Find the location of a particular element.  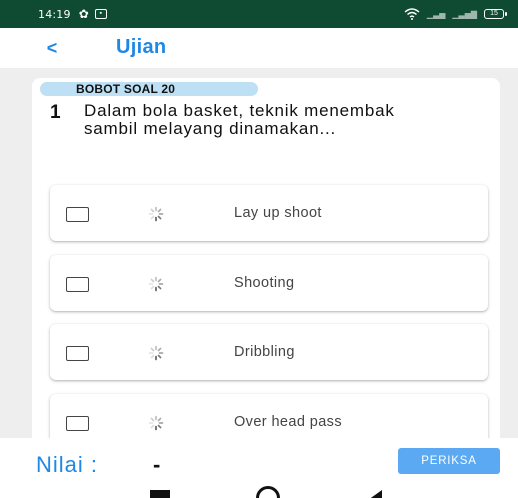

back-arrow-icon: < is located at coordinates (52, 47).